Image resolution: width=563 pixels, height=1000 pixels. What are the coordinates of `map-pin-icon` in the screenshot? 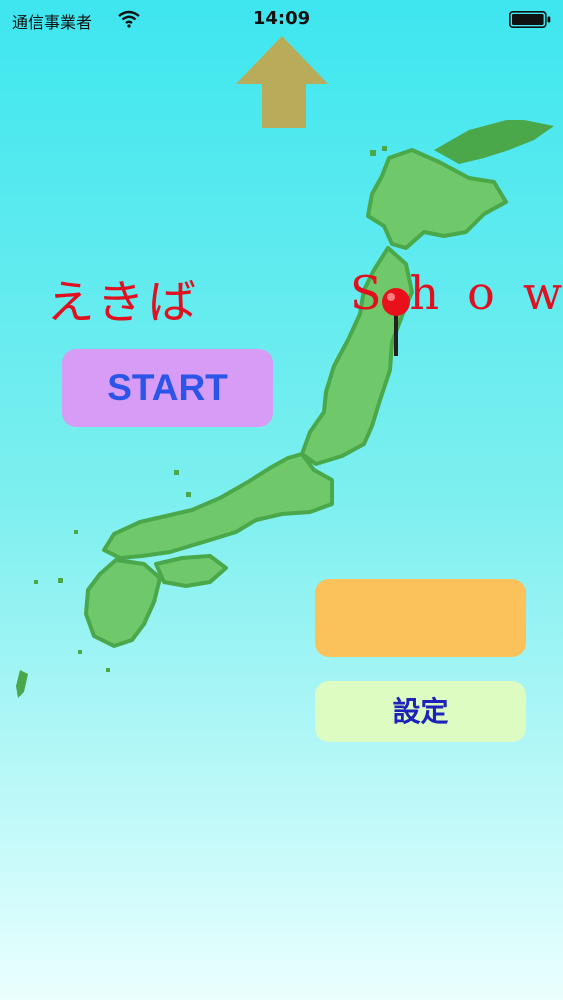 It's located at (396, 322).